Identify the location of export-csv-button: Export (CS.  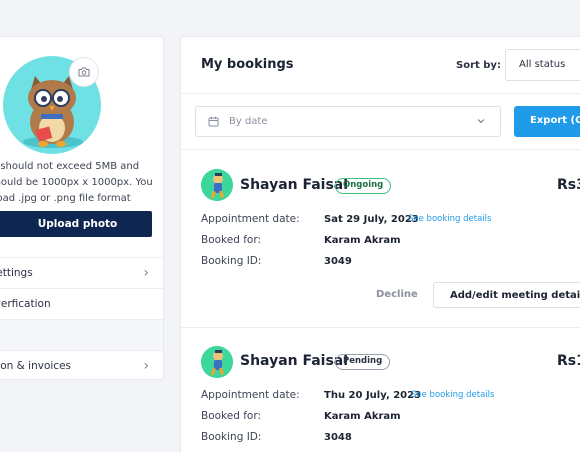
(547, 121).